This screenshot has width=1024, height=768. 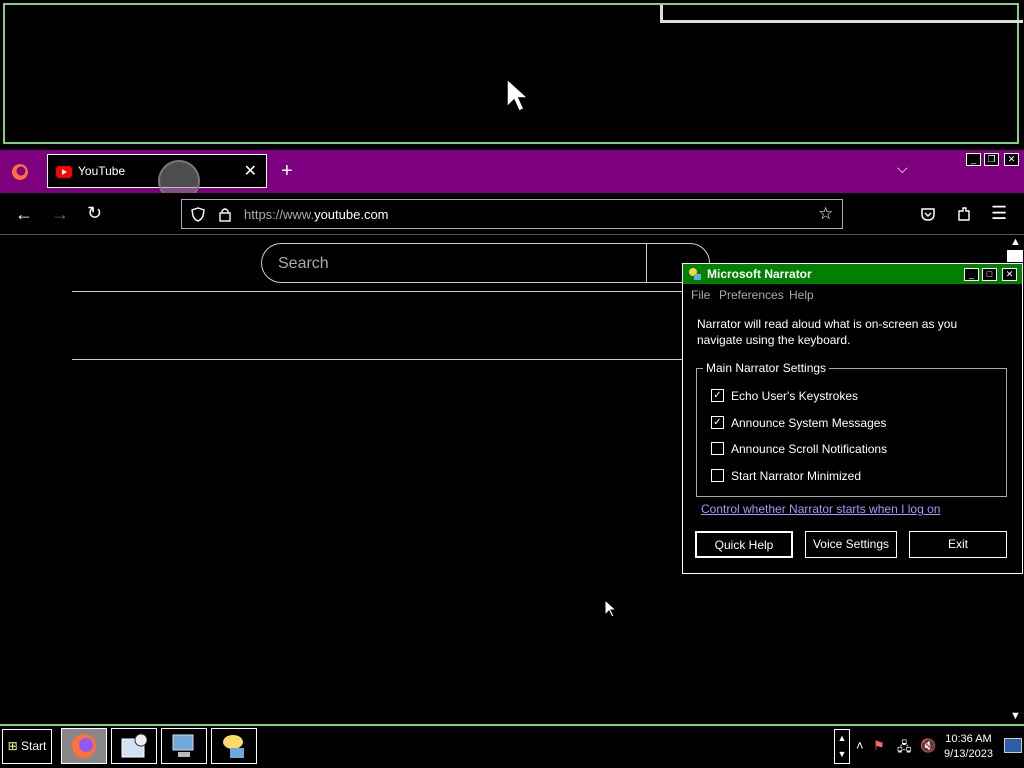 I want to click on windows-logo-icon: ⊞, so click(x=12, y=746).